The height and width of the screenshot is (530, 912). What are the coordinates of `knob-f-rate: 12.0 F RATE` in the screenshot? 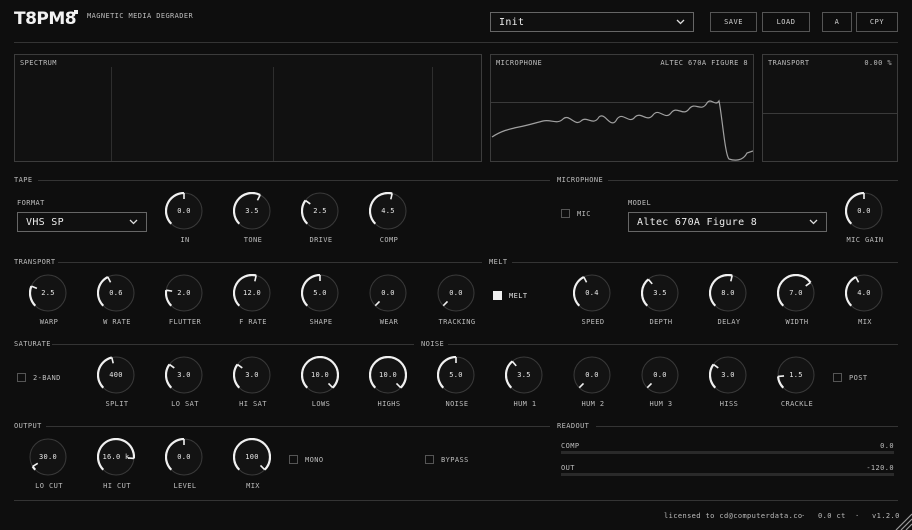 It's located at (252, 300).